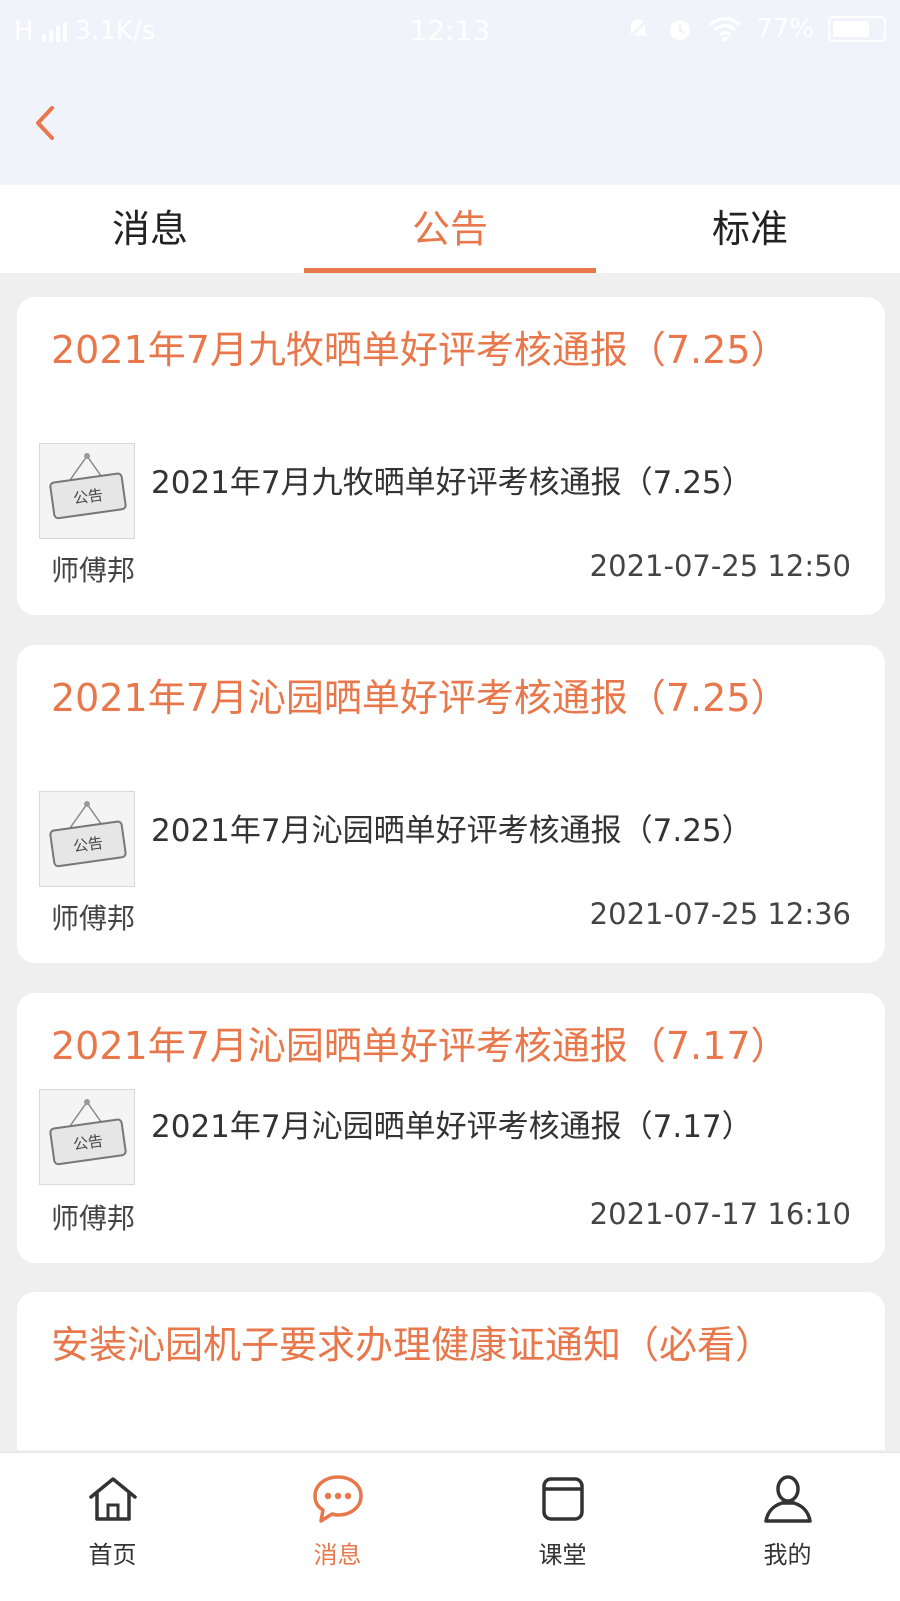 The width and height of the screenshot is (900, 1601). Describe the element at coordinates (150, 229) in the screenshot. I see `tab-messages: 消息` at that location.